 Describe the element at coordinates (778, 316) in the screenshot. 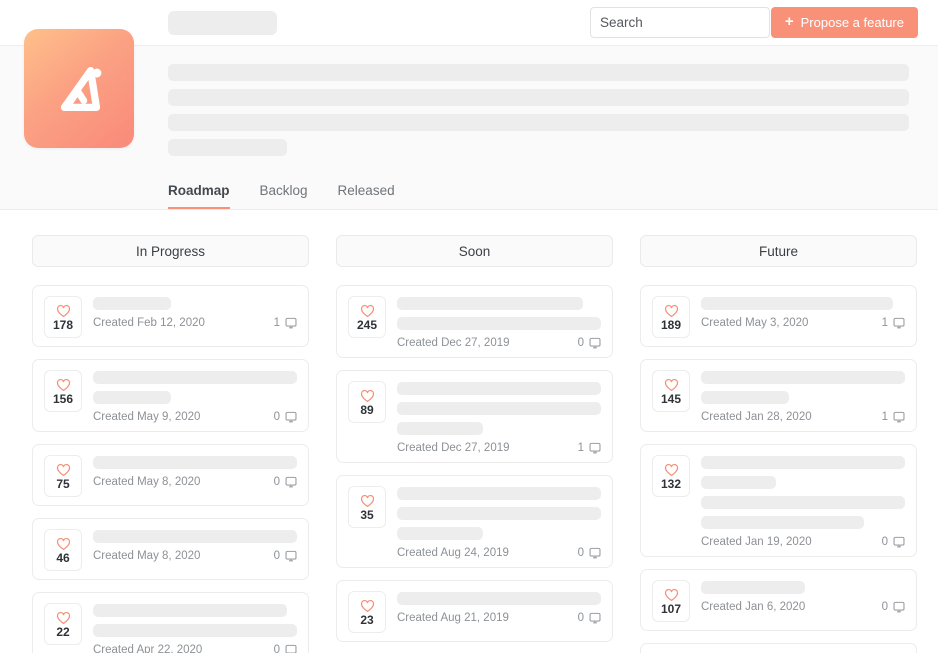

I see `feature-card: 189 Created May 3, 2020 1` at that location.